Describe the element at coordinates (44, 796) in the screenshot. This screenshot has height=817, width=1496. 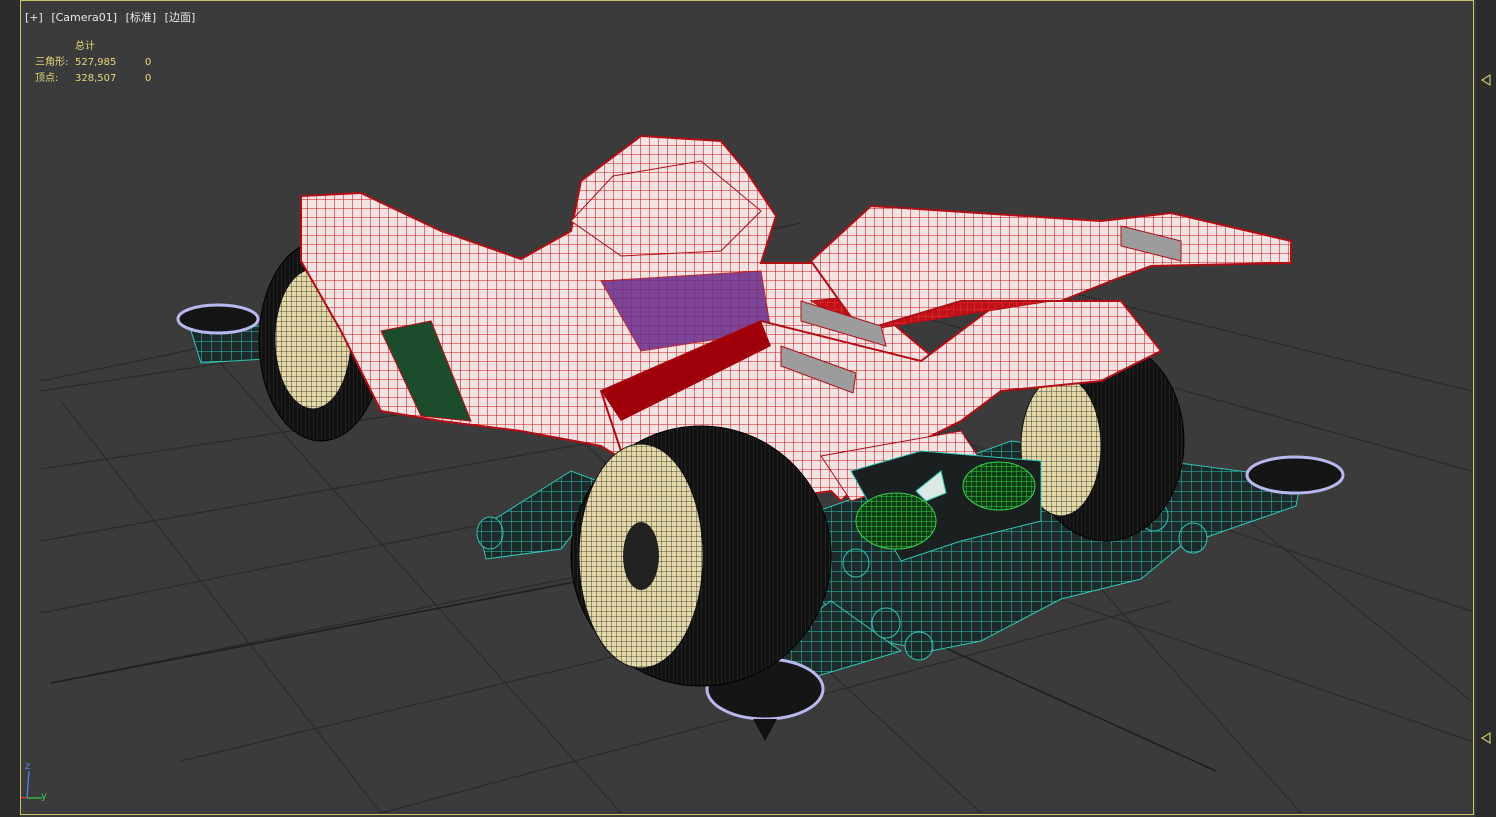
I see `axis-label-y: y` at that location.